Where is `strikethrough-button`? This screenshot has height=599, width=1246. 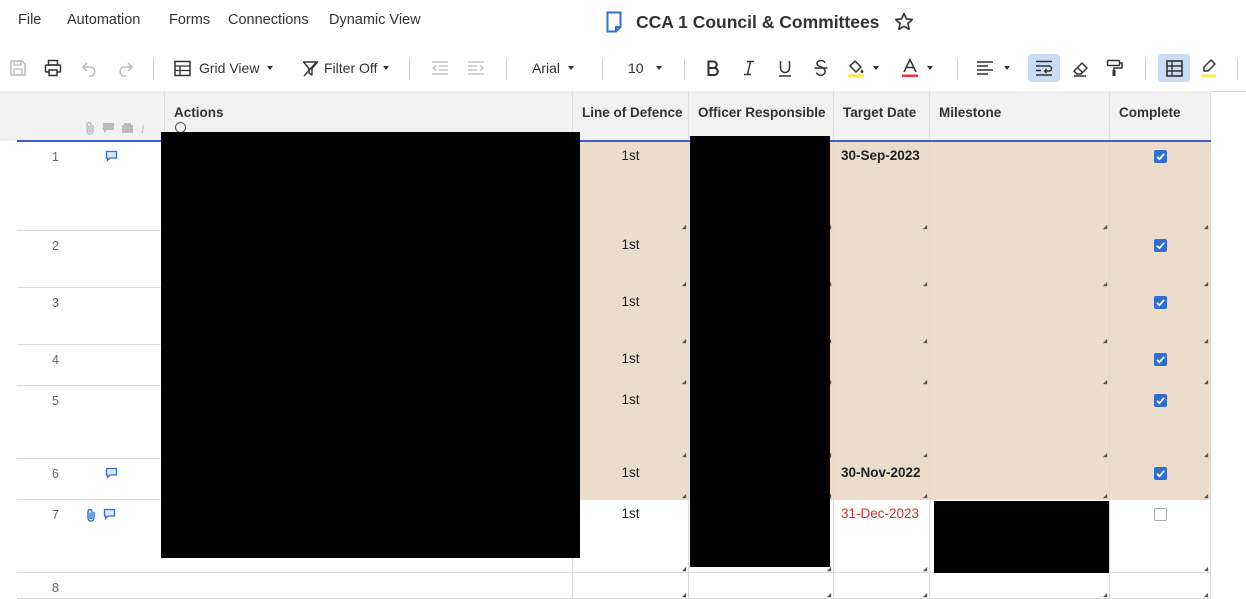
strikethrough-button is located at coordinates (821, 68).